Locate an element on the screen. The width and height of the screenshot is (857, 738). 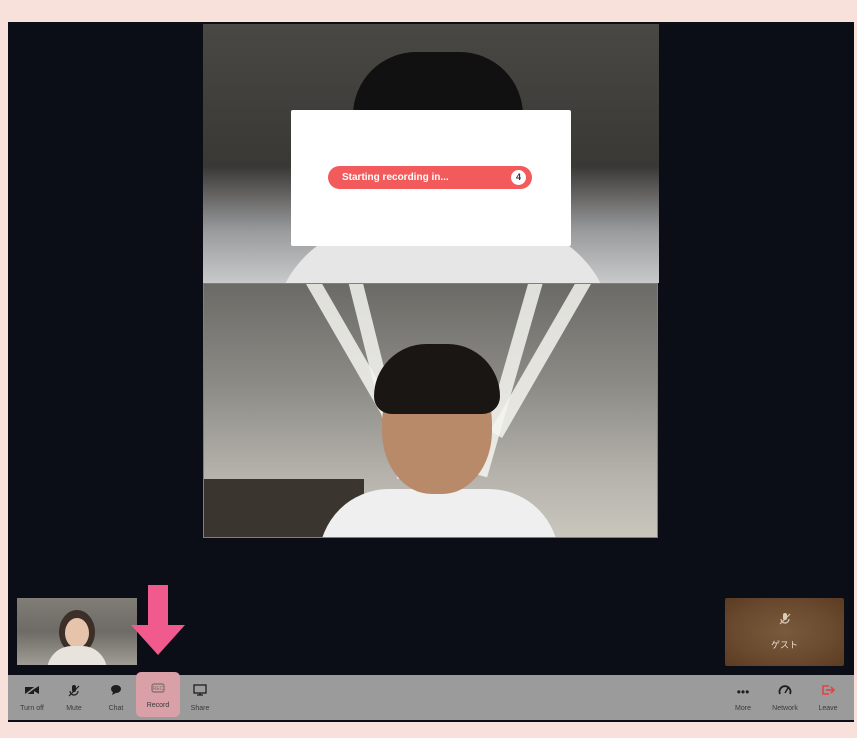
share-label: Share is located at coordinates (200, 708).